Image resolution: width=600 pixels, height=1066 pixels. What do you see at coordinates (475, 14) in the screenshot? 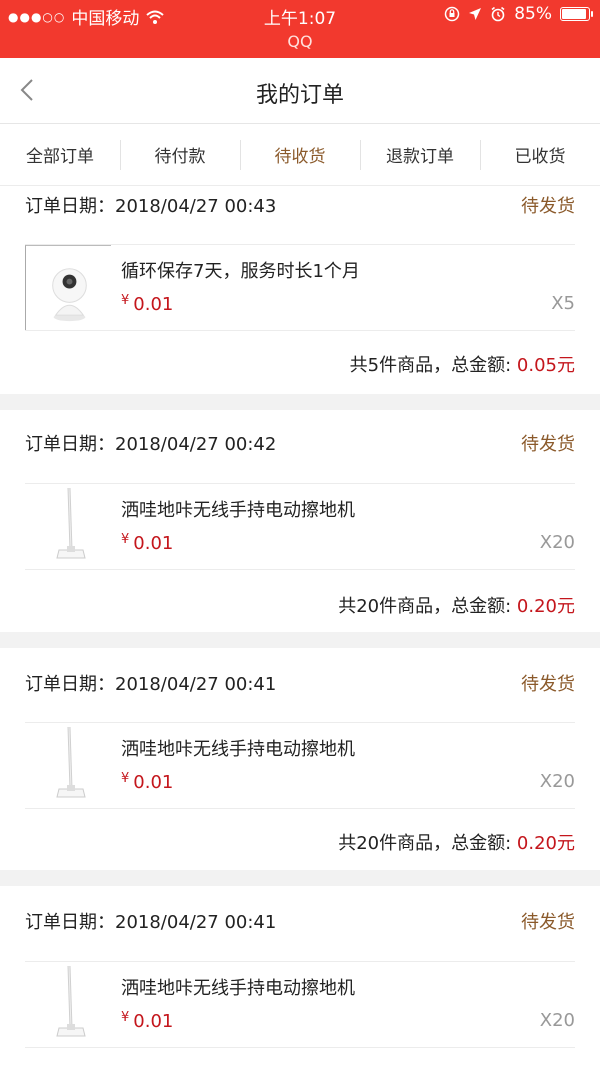
I see `location-icon` at bounding box center [475, 14].